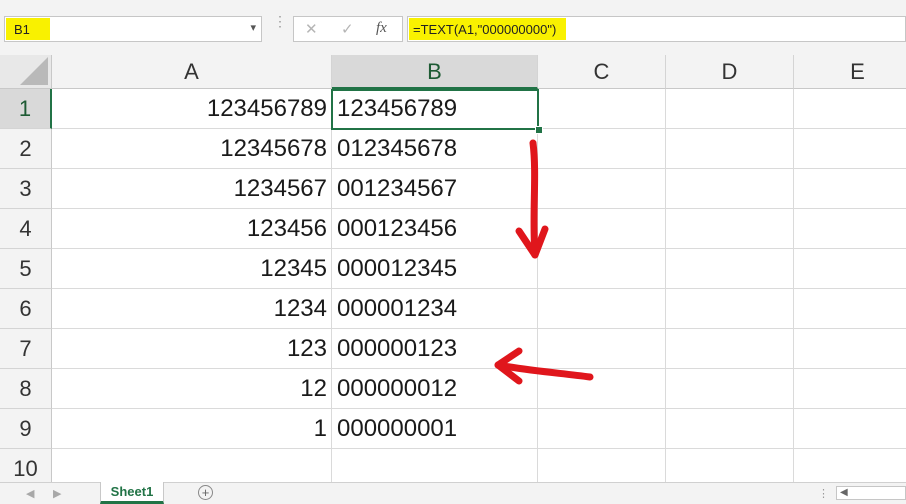  What do you see at coordinates (730, 429) in the screenshot?
I see `cell-d9` at bounding box center [730, 429].